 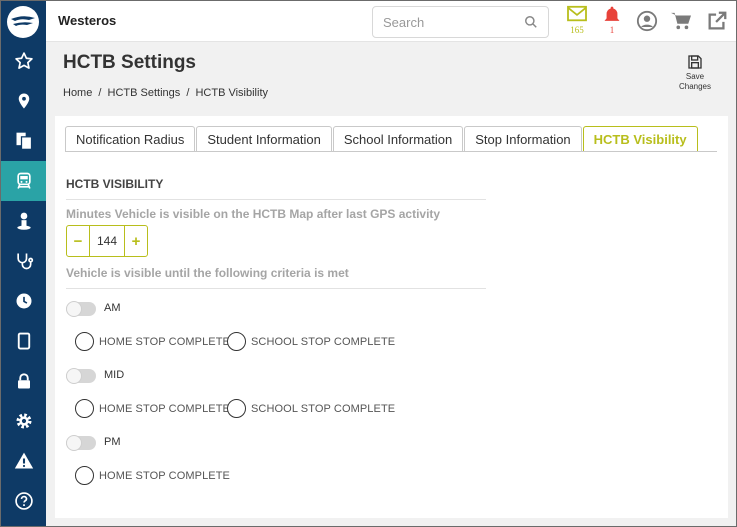 I want to click on am-school-stop-option: SCHOOL STOP COMPLETE, so click(x=311, y=341).